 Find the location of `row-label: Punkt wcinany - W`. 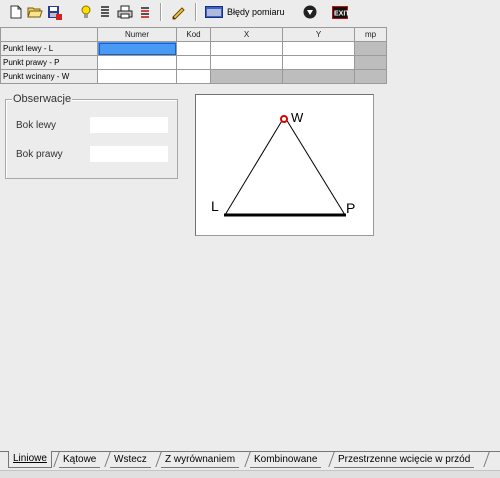

row-label: Punkt wcinany - W is located at coordinates (49, 76).